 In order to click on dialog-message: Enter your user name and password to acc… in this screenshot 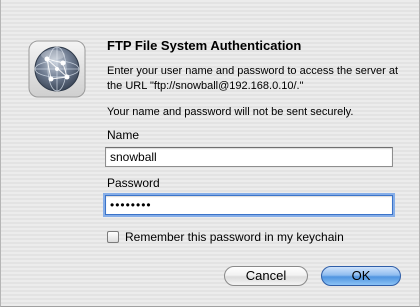, I will do `click(253, 78)`.